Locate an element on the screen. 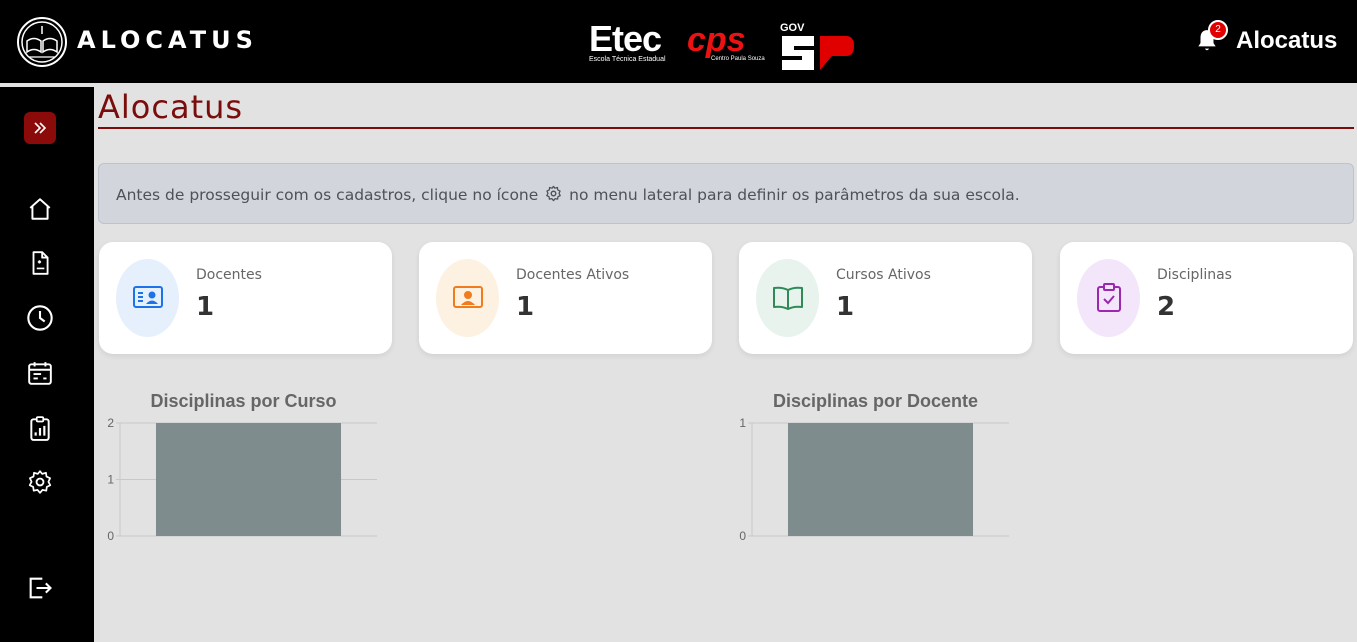 The height and width of the screenshot is (642, 1357). cps-logo-text: cps is located at coordinates (716, 40).